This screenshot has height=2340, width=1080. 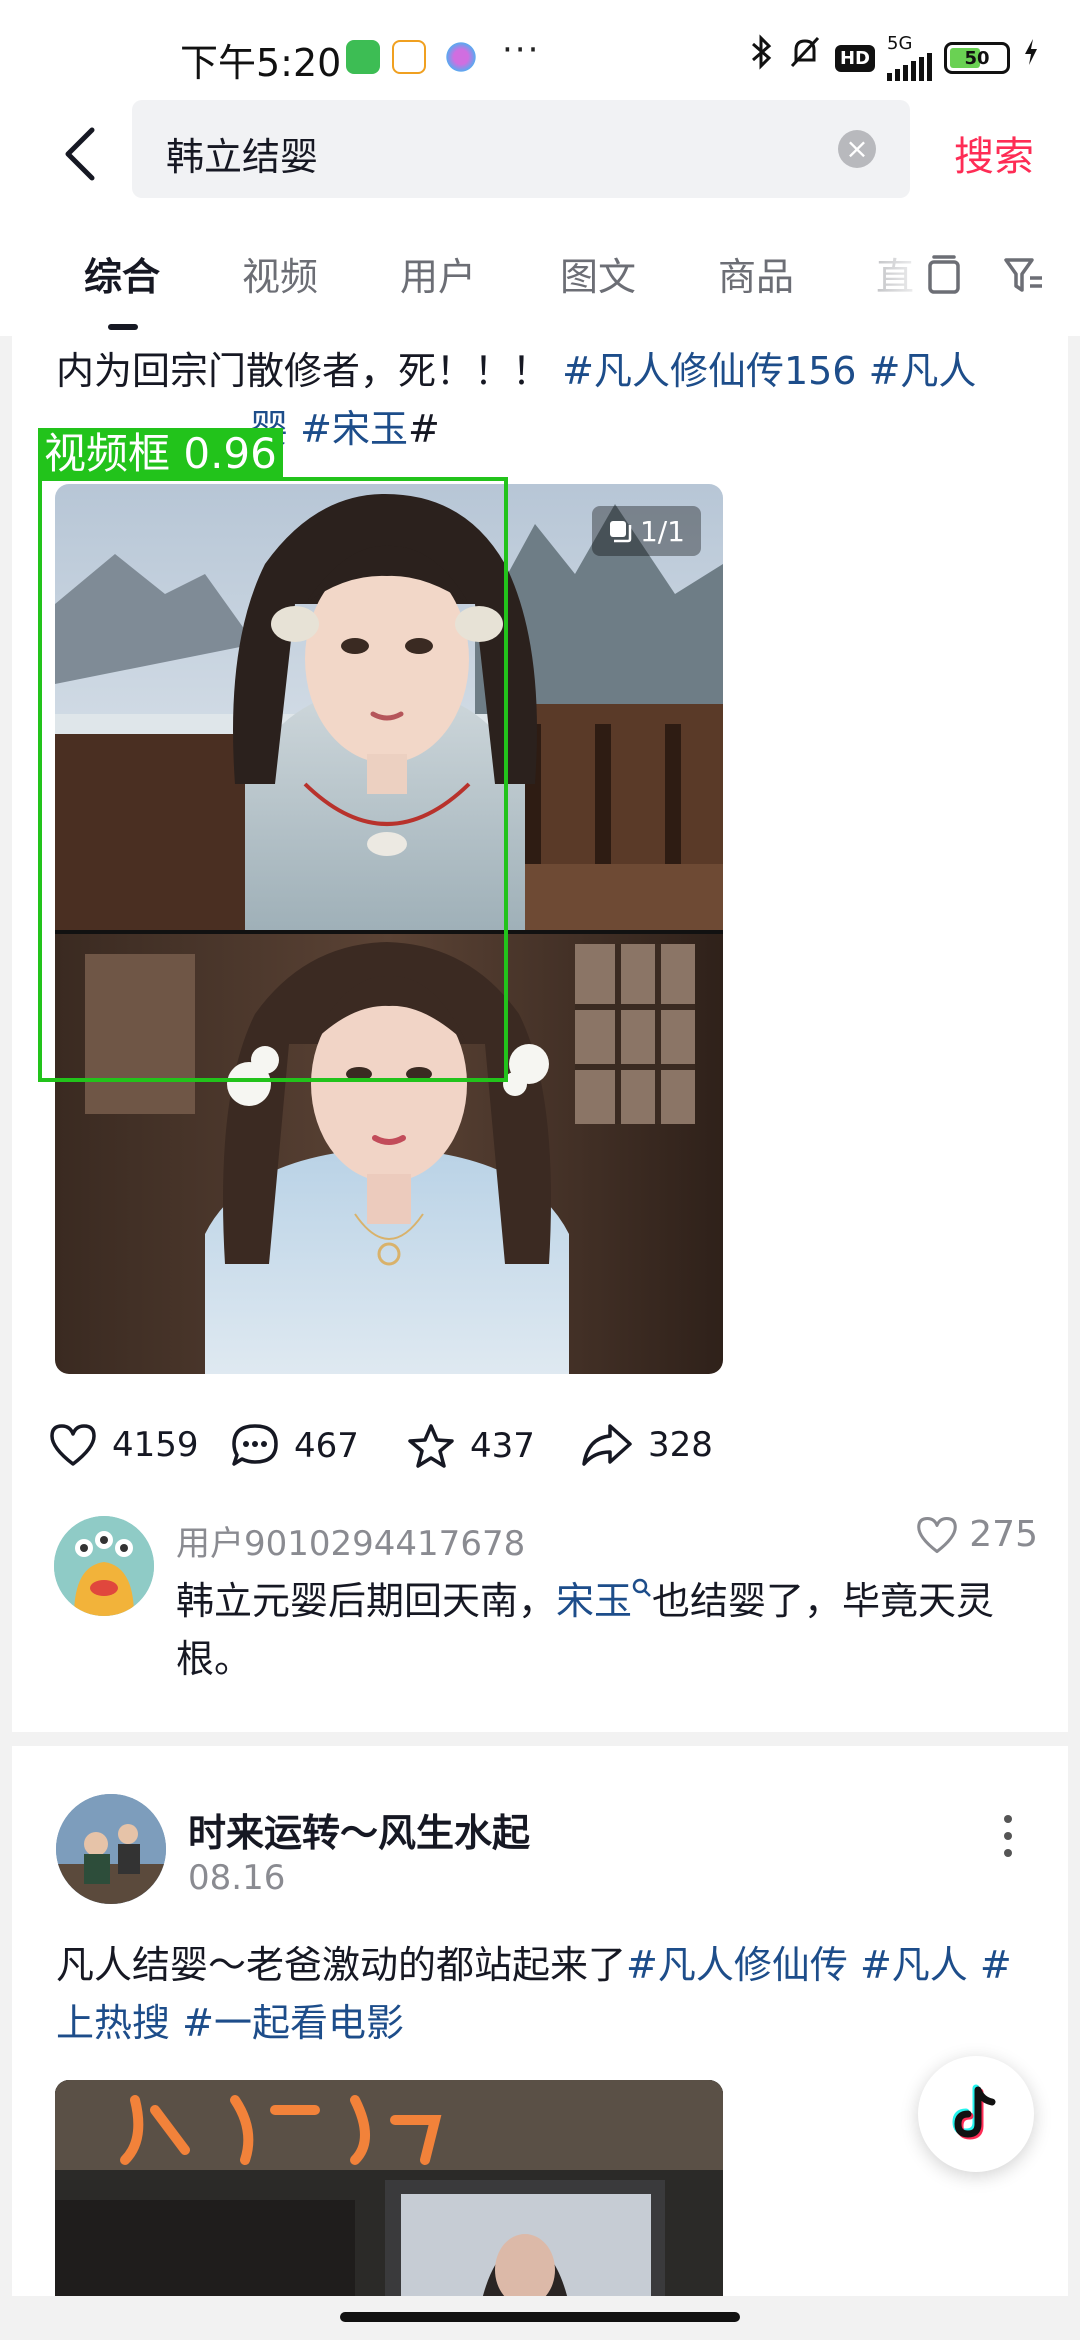 I want to click on image-count-badge: 1/1, so click(x=646, y=531).